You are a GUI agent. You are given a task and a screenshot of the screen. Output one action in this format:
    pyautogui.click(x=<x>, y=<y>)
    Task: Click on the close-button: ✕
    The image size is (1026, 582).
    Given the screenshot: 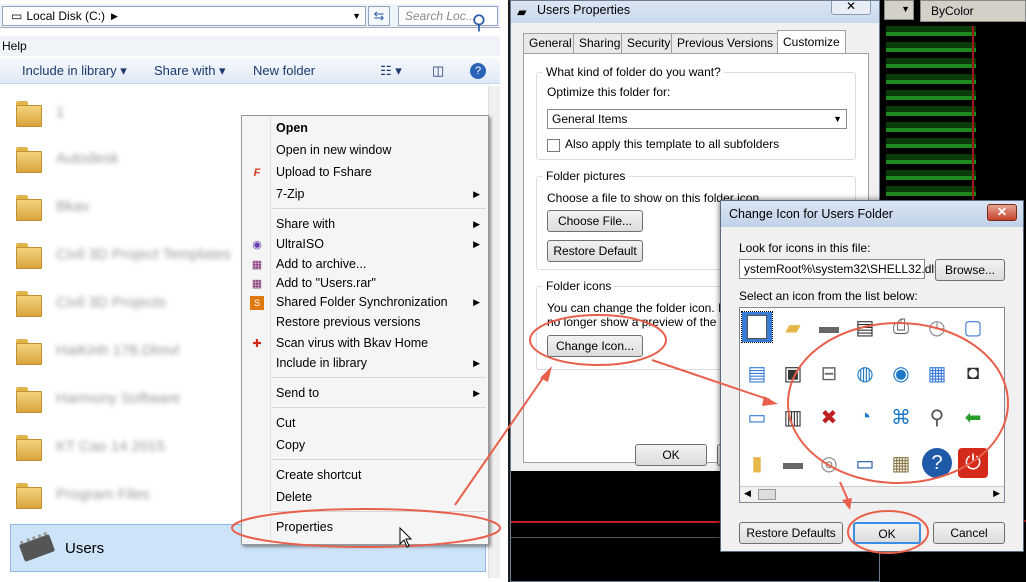 What is the action you would take?
    pyautogui.click(x=851, y=8)
    